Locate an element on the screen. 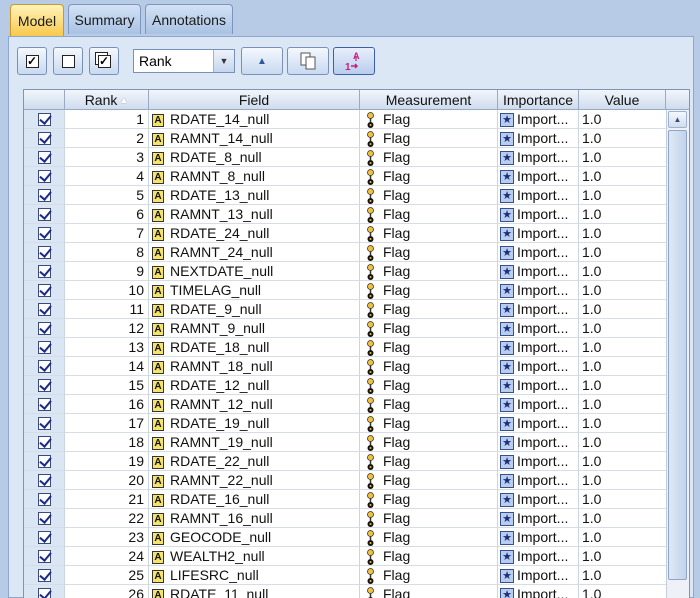 This screenshot has height=598, width=700. header-field: Field is located at coordinates (254, 100).